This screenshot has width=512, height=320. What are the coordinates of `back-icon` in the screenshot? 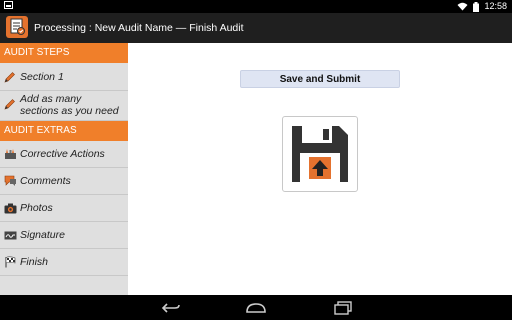 It's located at (170, 307).